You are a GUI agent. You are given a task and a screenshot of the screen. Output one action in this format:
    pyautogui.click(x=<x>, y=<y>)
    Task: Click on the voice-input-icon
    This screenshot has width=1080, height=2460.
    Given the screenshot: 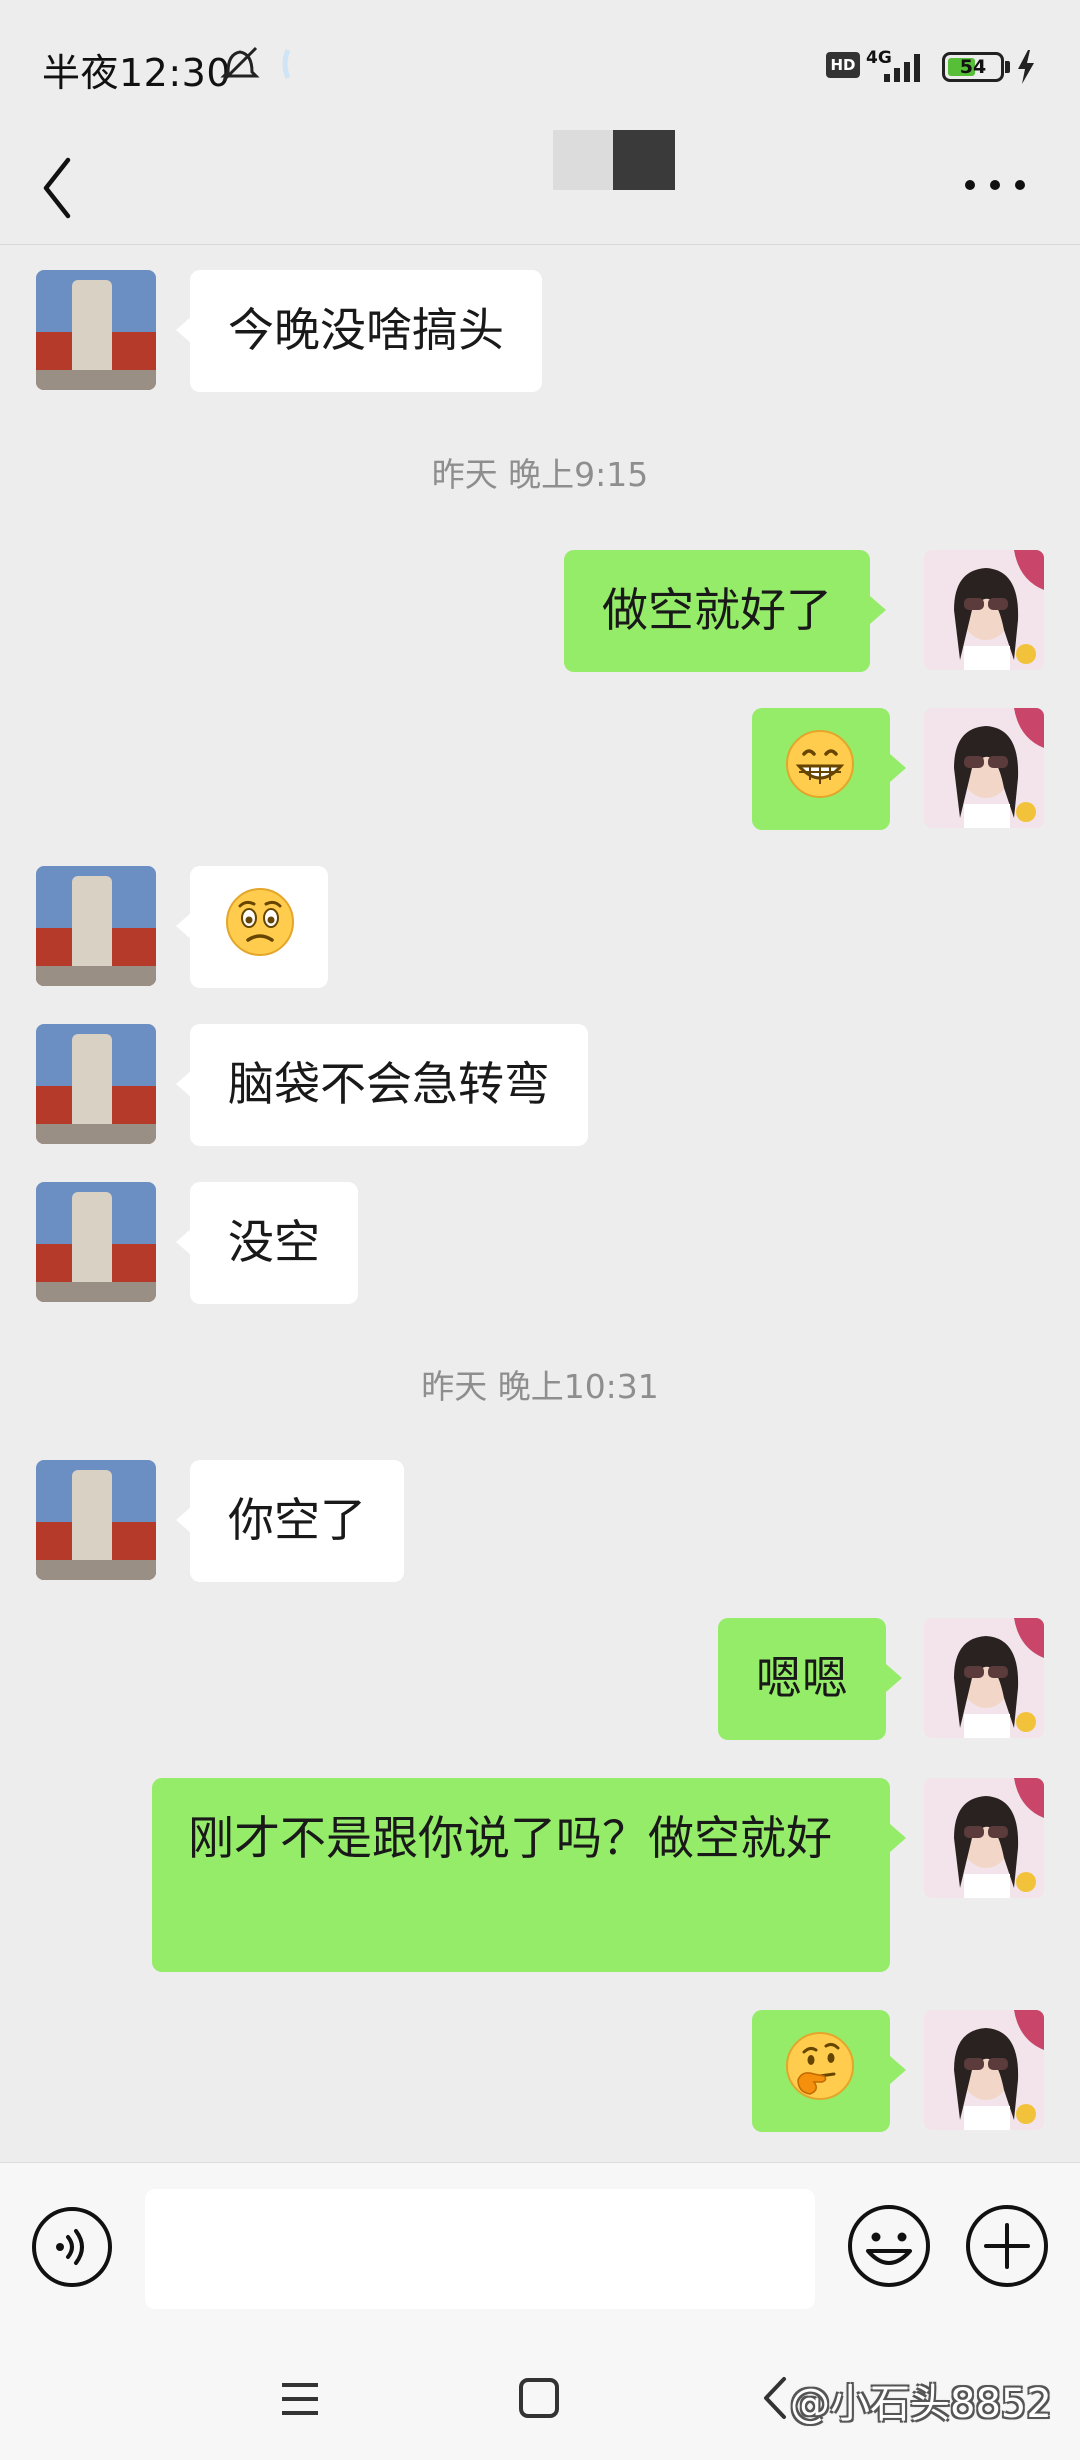 What is the action you would take?
    pyautogui.click(x=72, y=2247)
    